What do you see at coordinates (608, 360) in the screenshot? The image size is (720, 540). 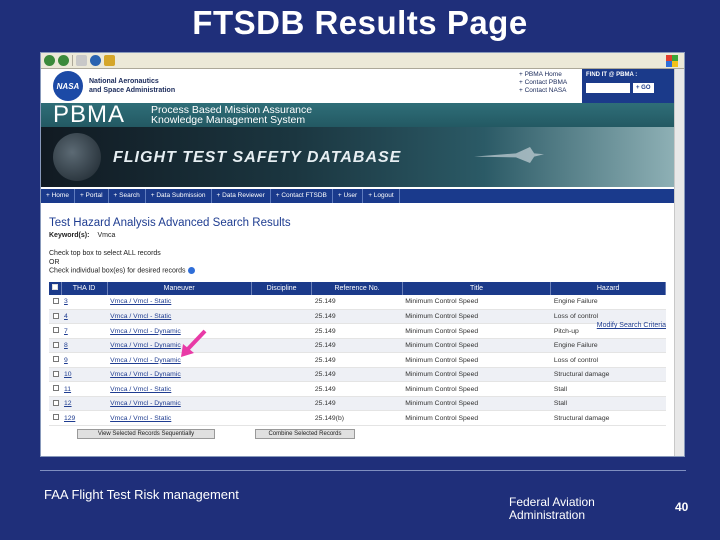 I see `hazard-cell: Loss of control` at bounding box center [608, 360].